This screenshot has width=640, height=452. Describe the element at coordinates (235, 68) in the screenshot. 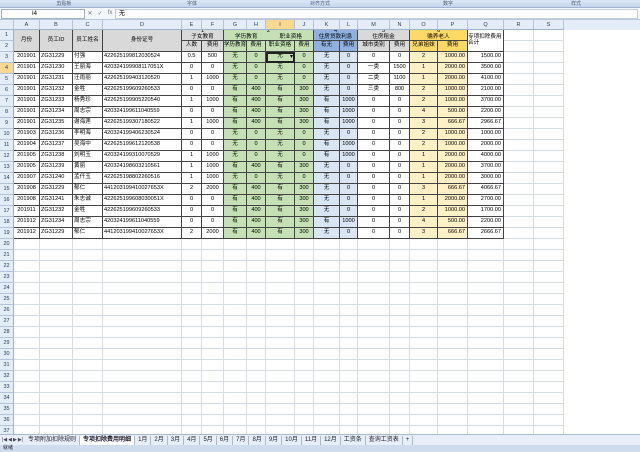

I see `cell-degree: 无` at that location.